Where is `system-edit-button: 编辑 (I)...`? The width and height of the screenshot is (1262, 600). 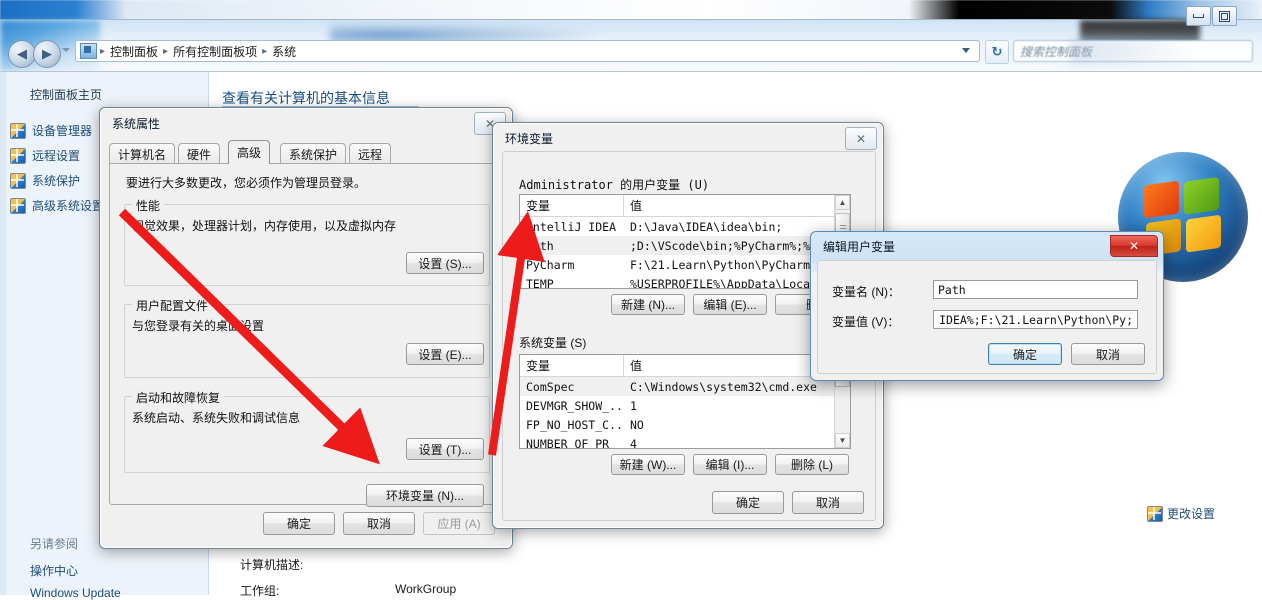 system-edit-button: 编辑 (I)... is located at coordinates (730, 464).